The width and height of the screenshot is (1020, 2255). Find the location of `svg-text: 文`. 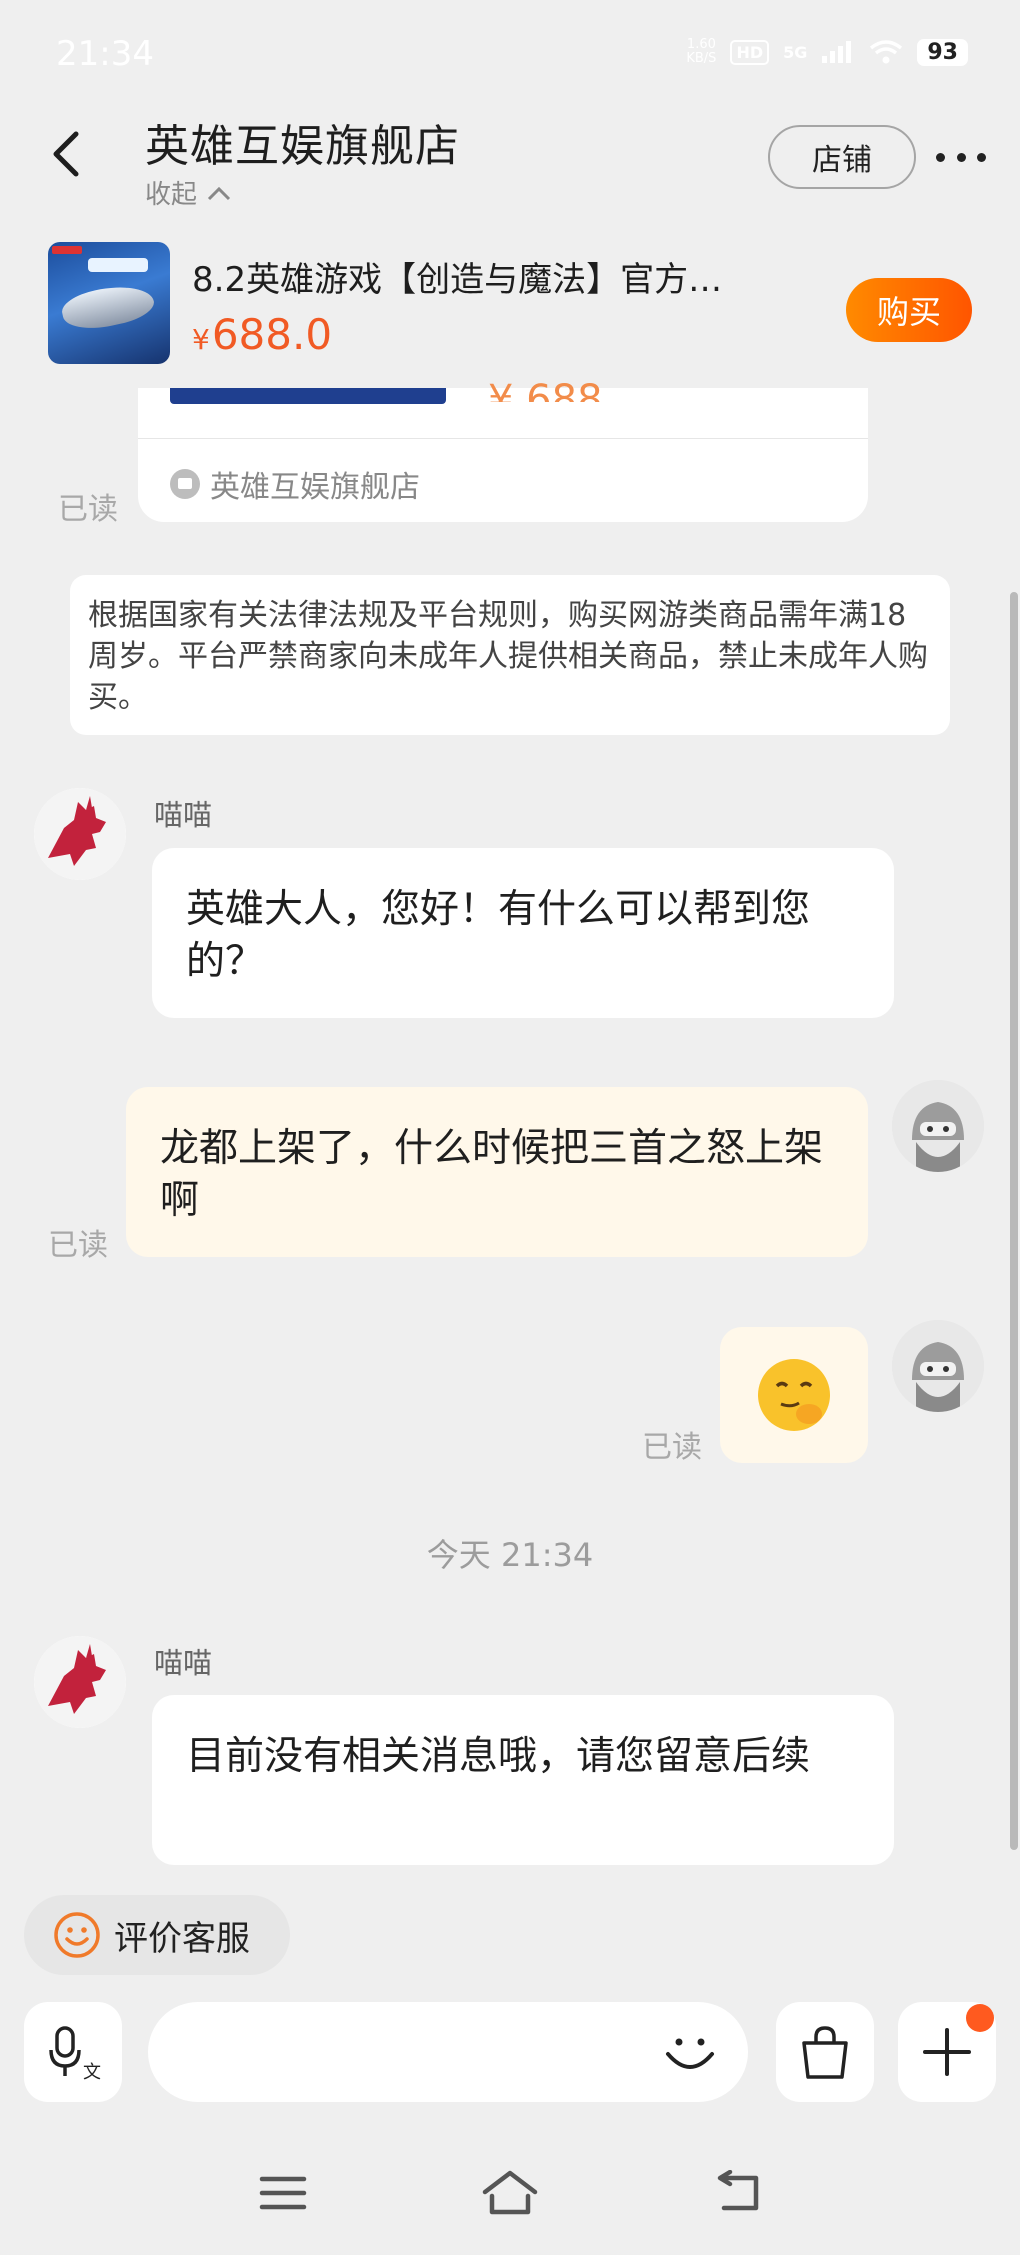

svg-text: 文 is located at coordinates (92, 2072).